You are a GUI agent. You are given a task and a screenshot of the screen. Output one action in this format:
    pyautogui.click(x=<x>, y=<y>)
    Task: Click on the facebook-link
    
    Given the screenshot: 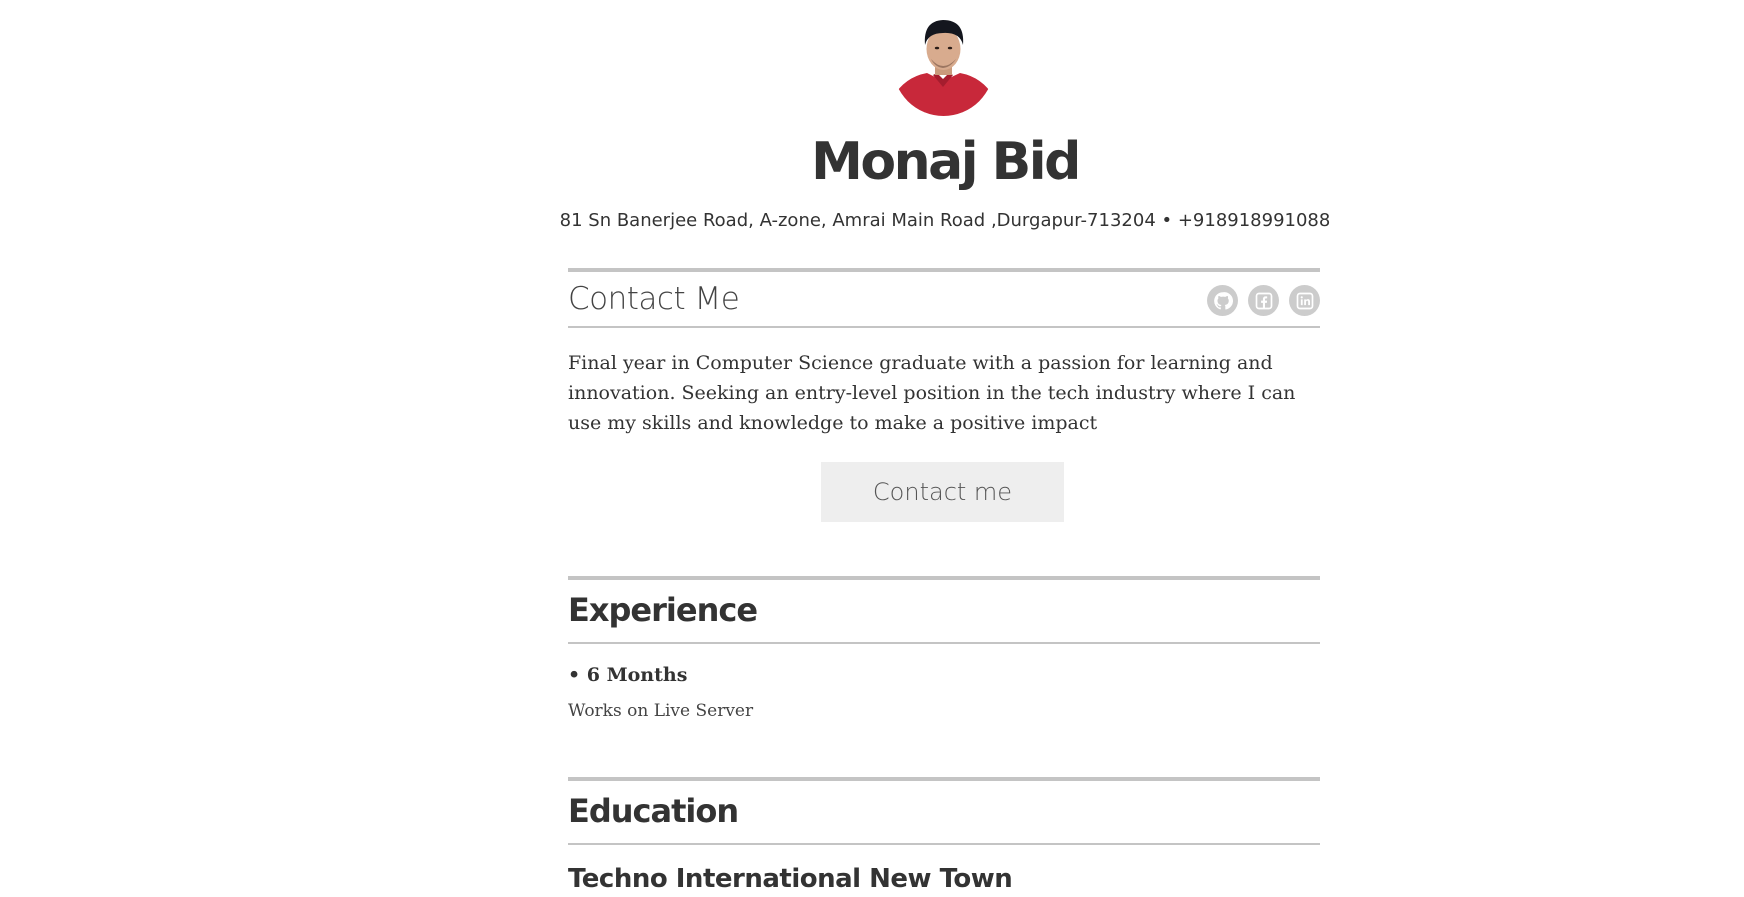 What is the action you would take?
    pyautogui.click(x=1263, y=300)
    